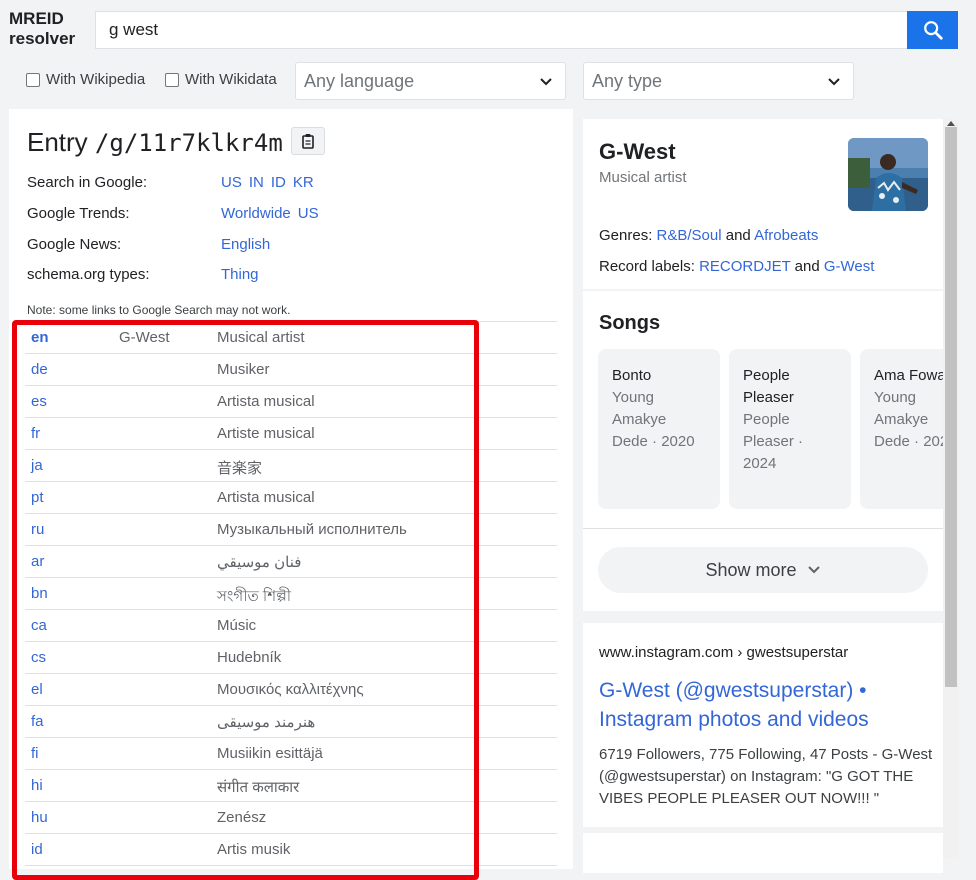 The width and height of the screenshot is (976, 880). What do you see at coordinates (37, 721) in the screenshot?
I see `language-code-link: fa` at bounding box center [37, 721].